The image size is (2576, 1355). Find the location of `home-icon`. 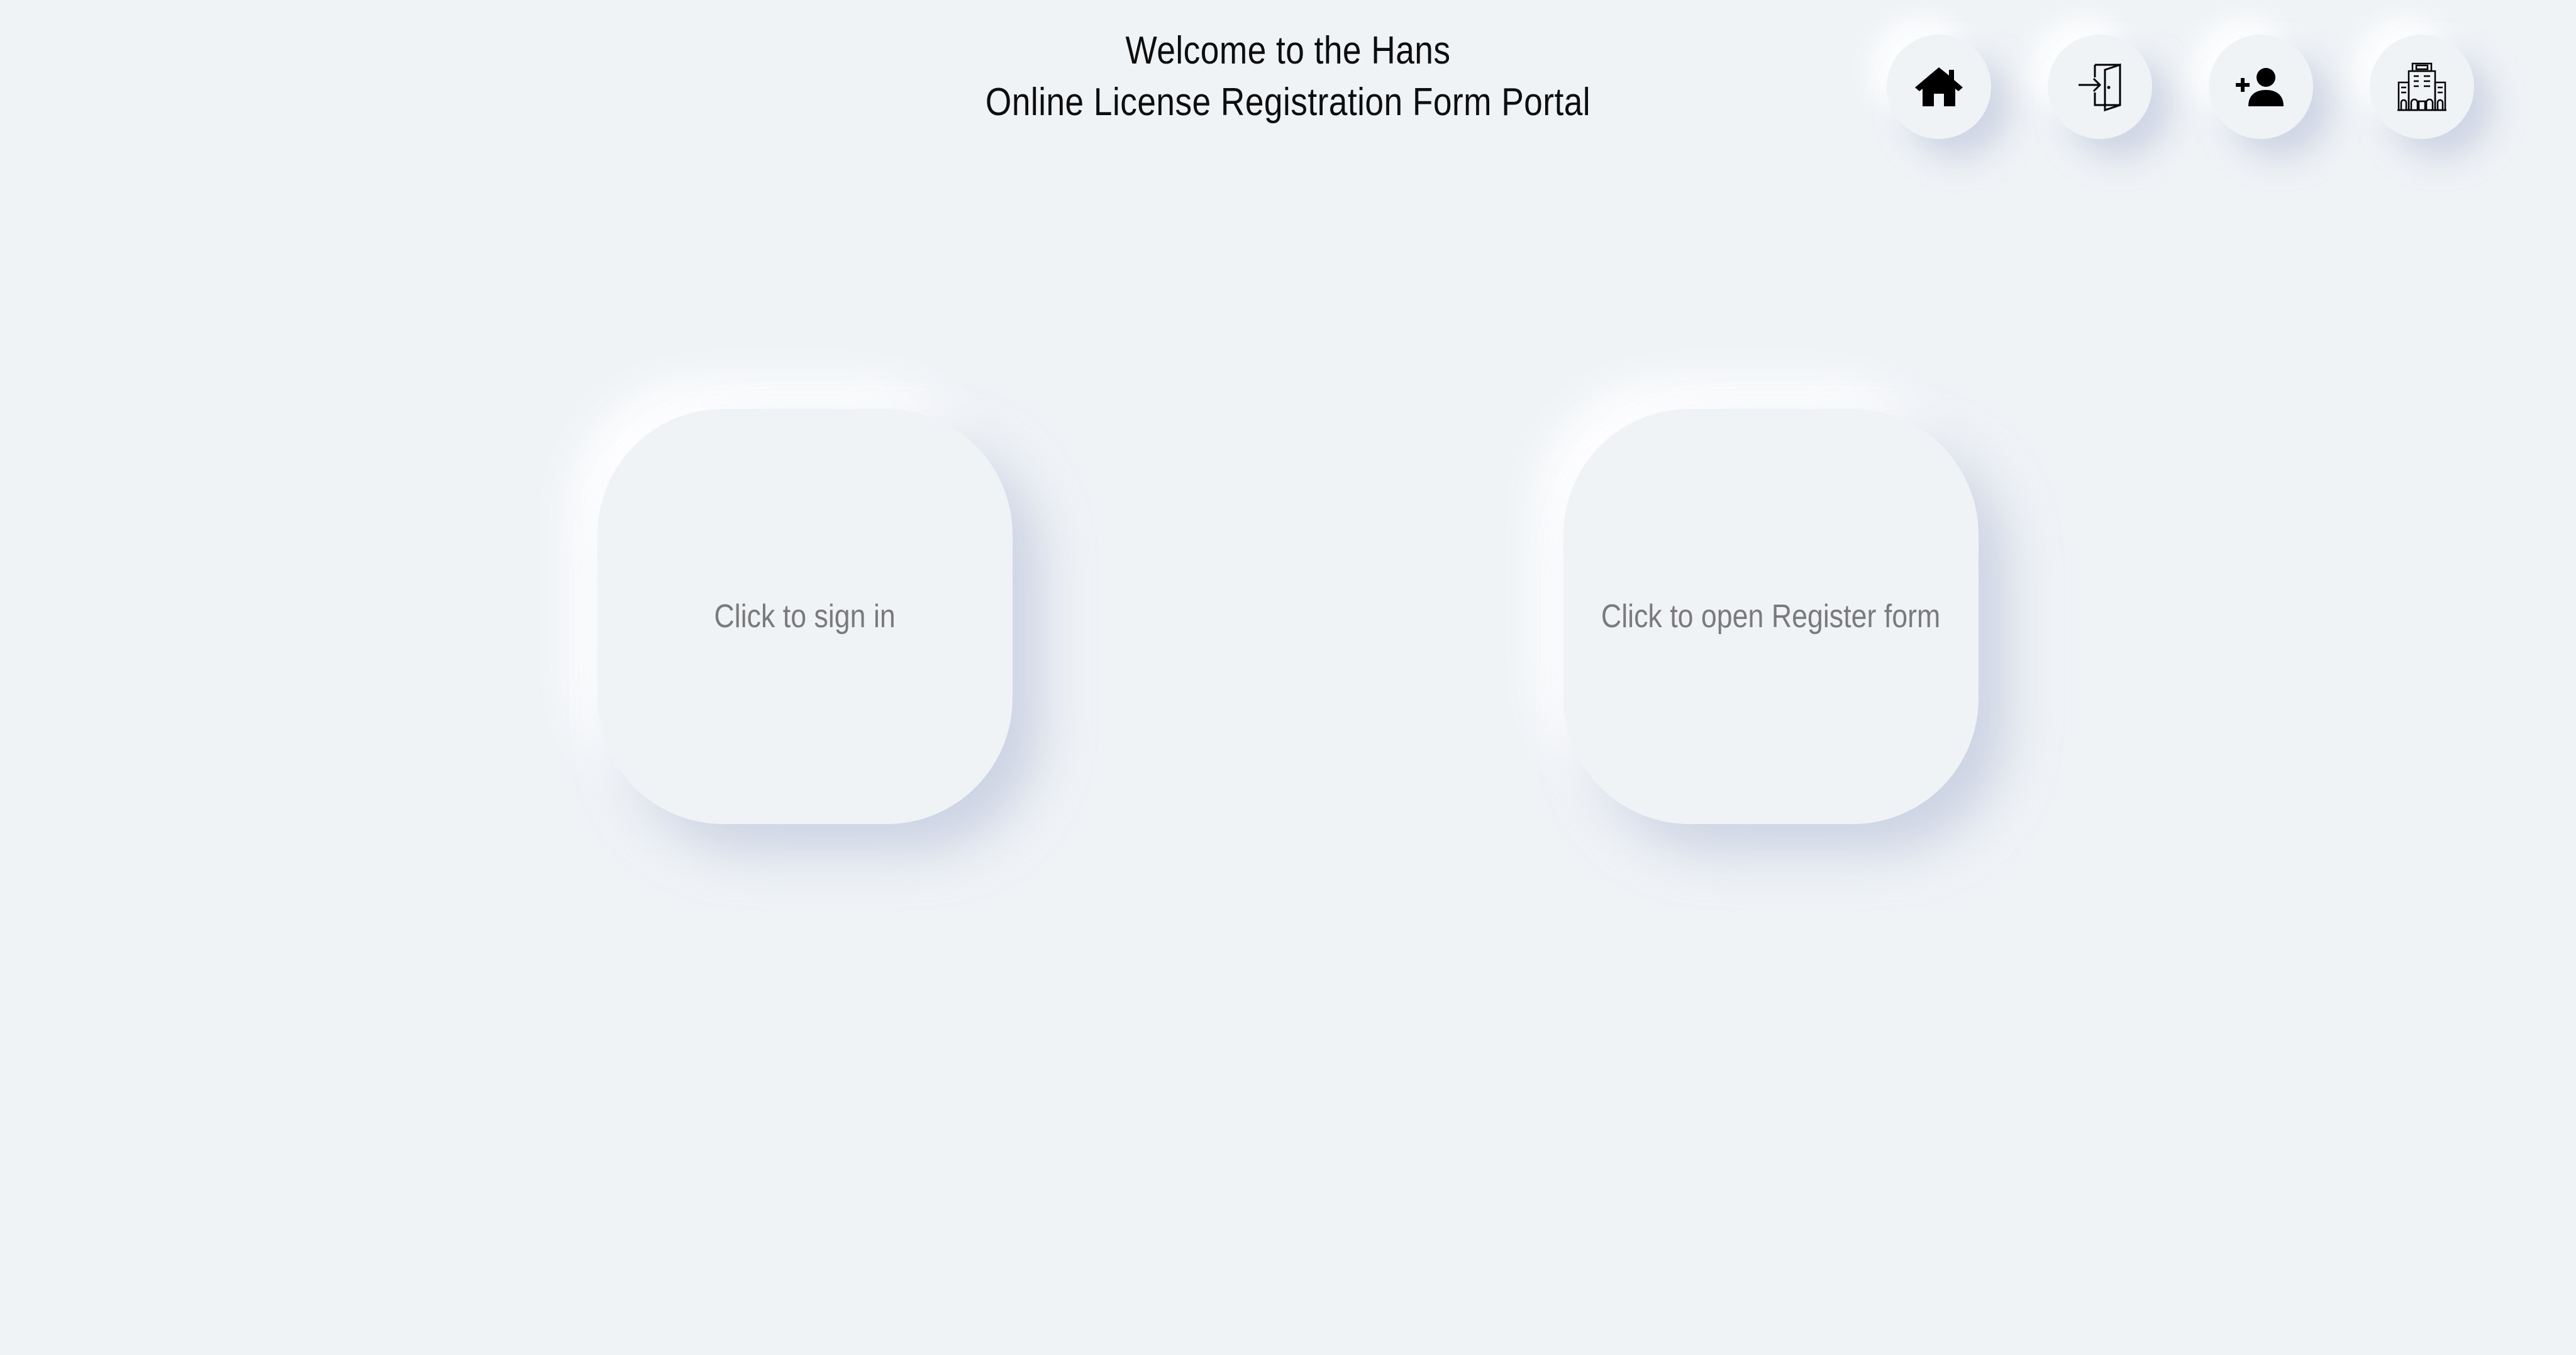

home-icon is located at coordinates (1939, 87).